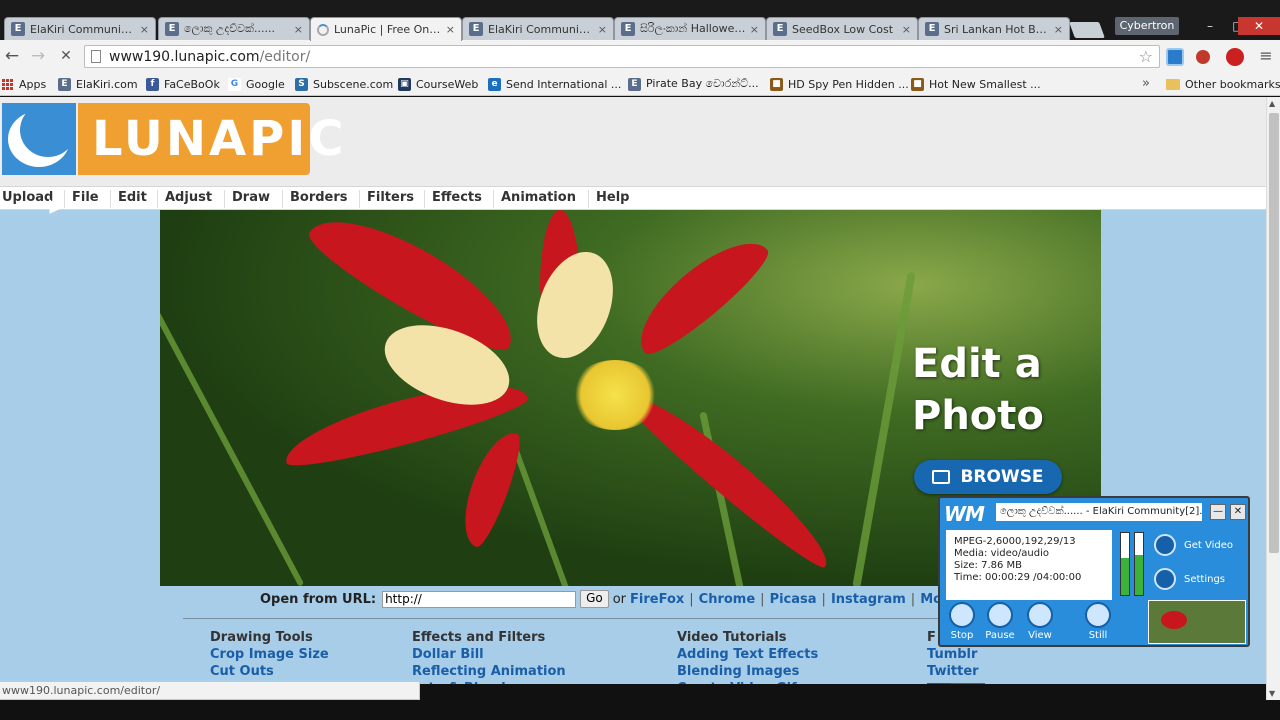 The width and height of the screenshot is (1280, 720). Describe the element at coordinates (269, 654) in the screenshot. I see `footer-link: Crop Image Size` at that location.